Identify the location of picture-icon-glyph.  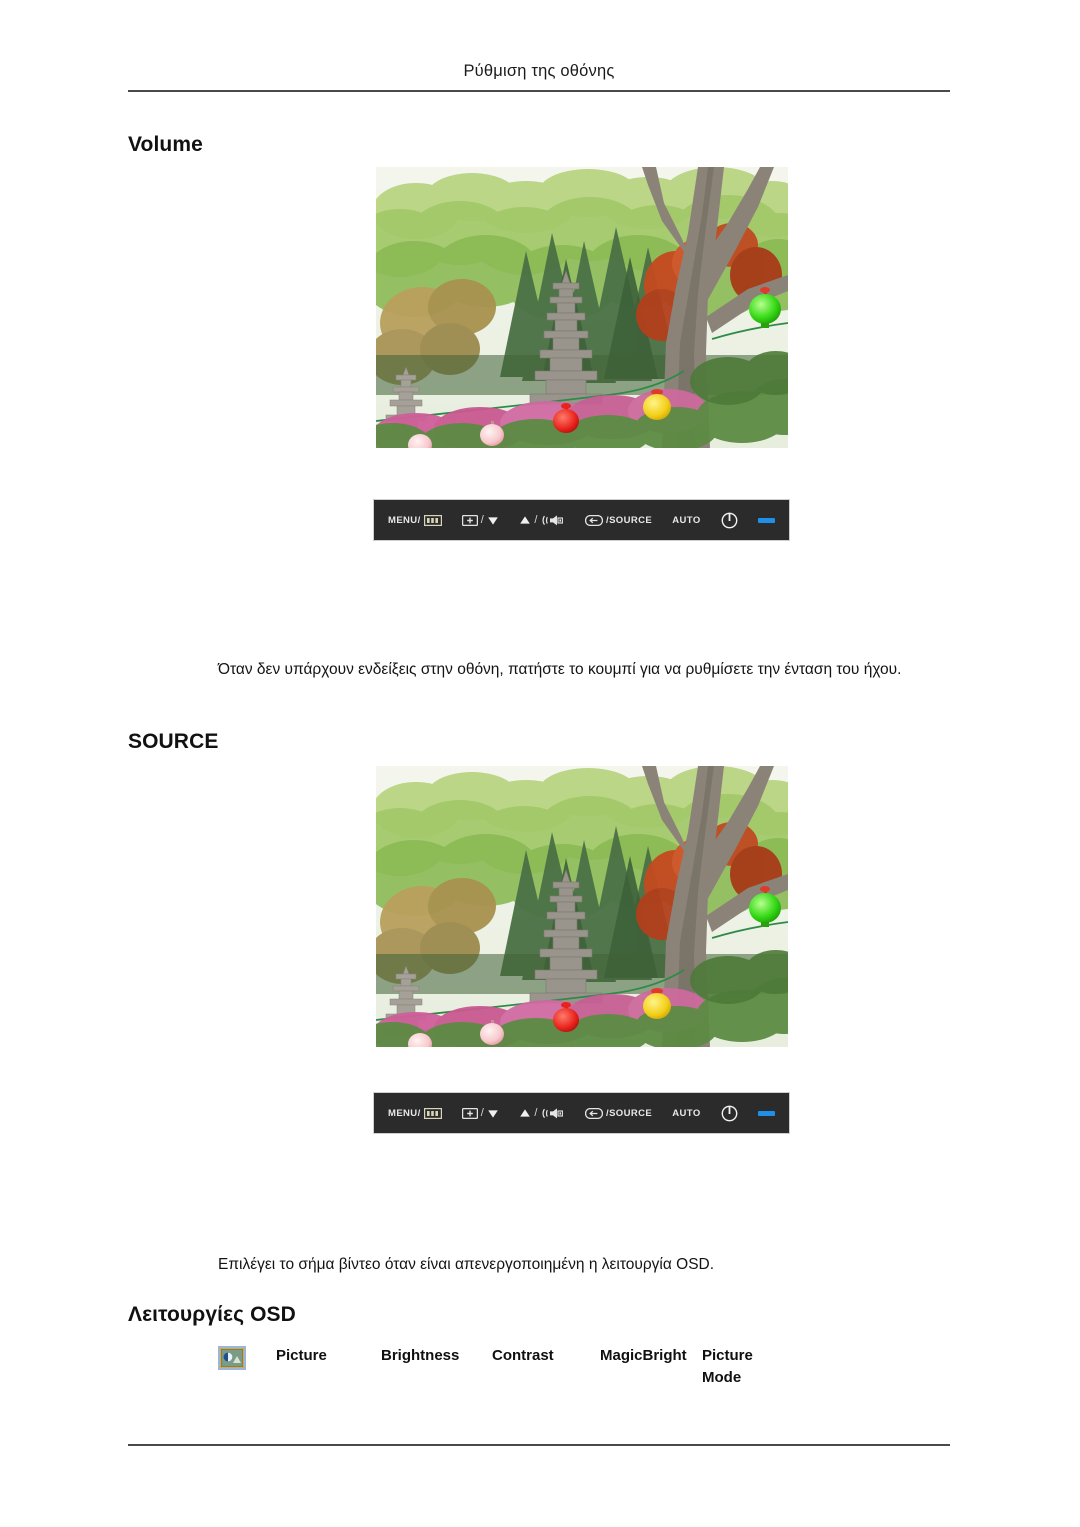
(232, 1358).